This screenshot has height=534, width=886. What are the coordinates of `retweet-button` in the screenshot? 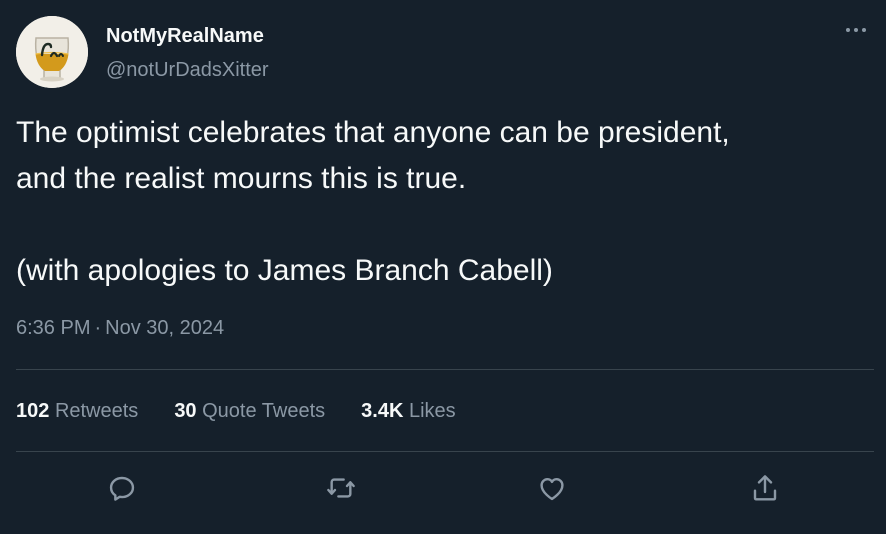 It's located at (341, 488).